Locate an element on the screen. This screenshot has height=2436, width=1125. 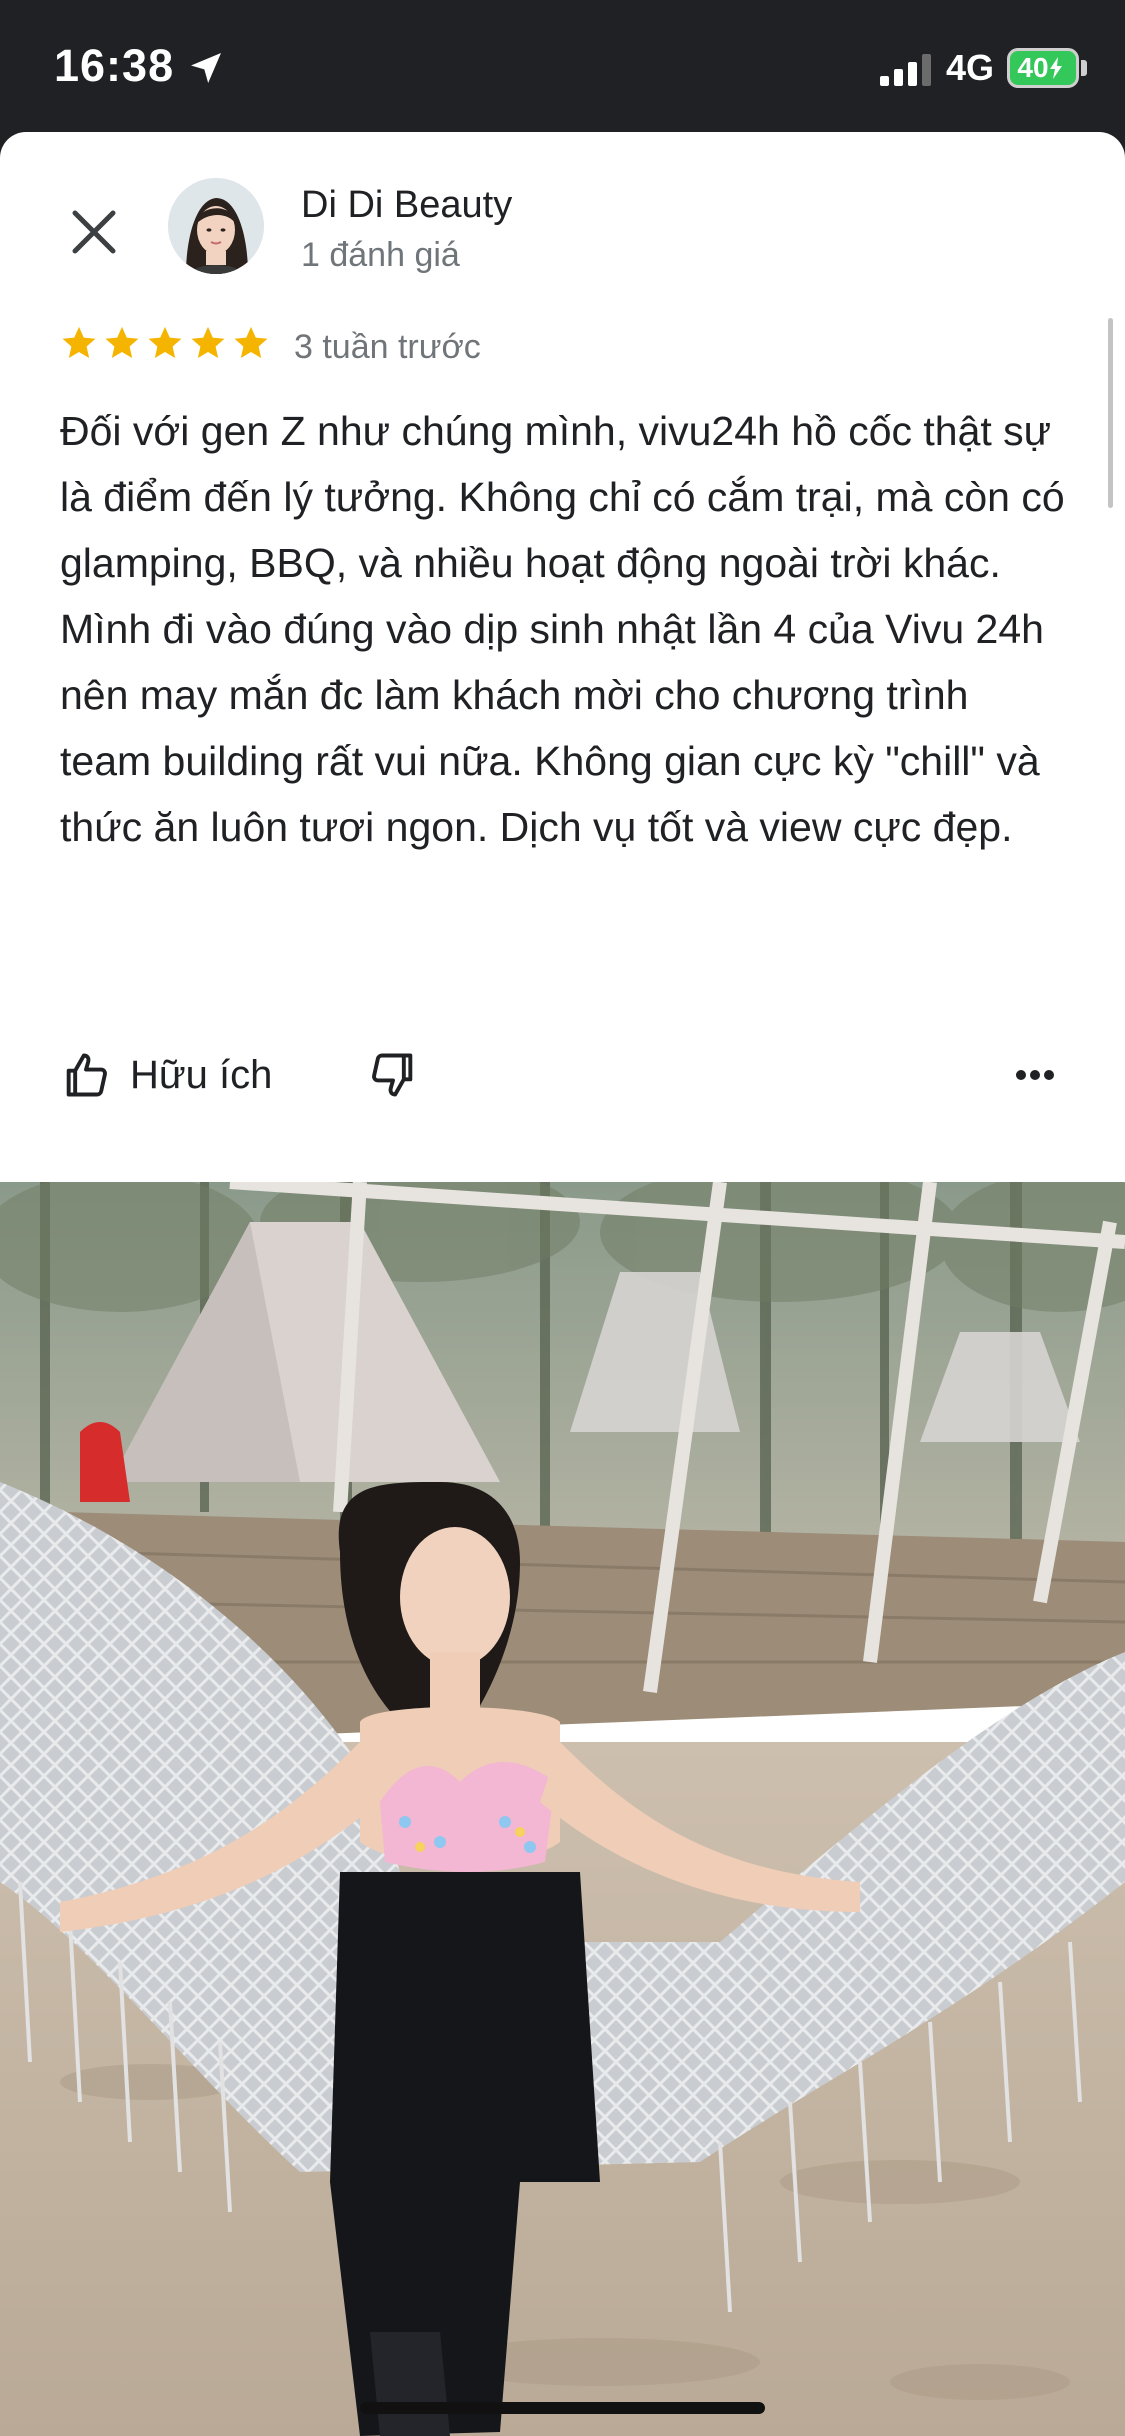
status-time: 16:38 is located at coordinates (114, 65).